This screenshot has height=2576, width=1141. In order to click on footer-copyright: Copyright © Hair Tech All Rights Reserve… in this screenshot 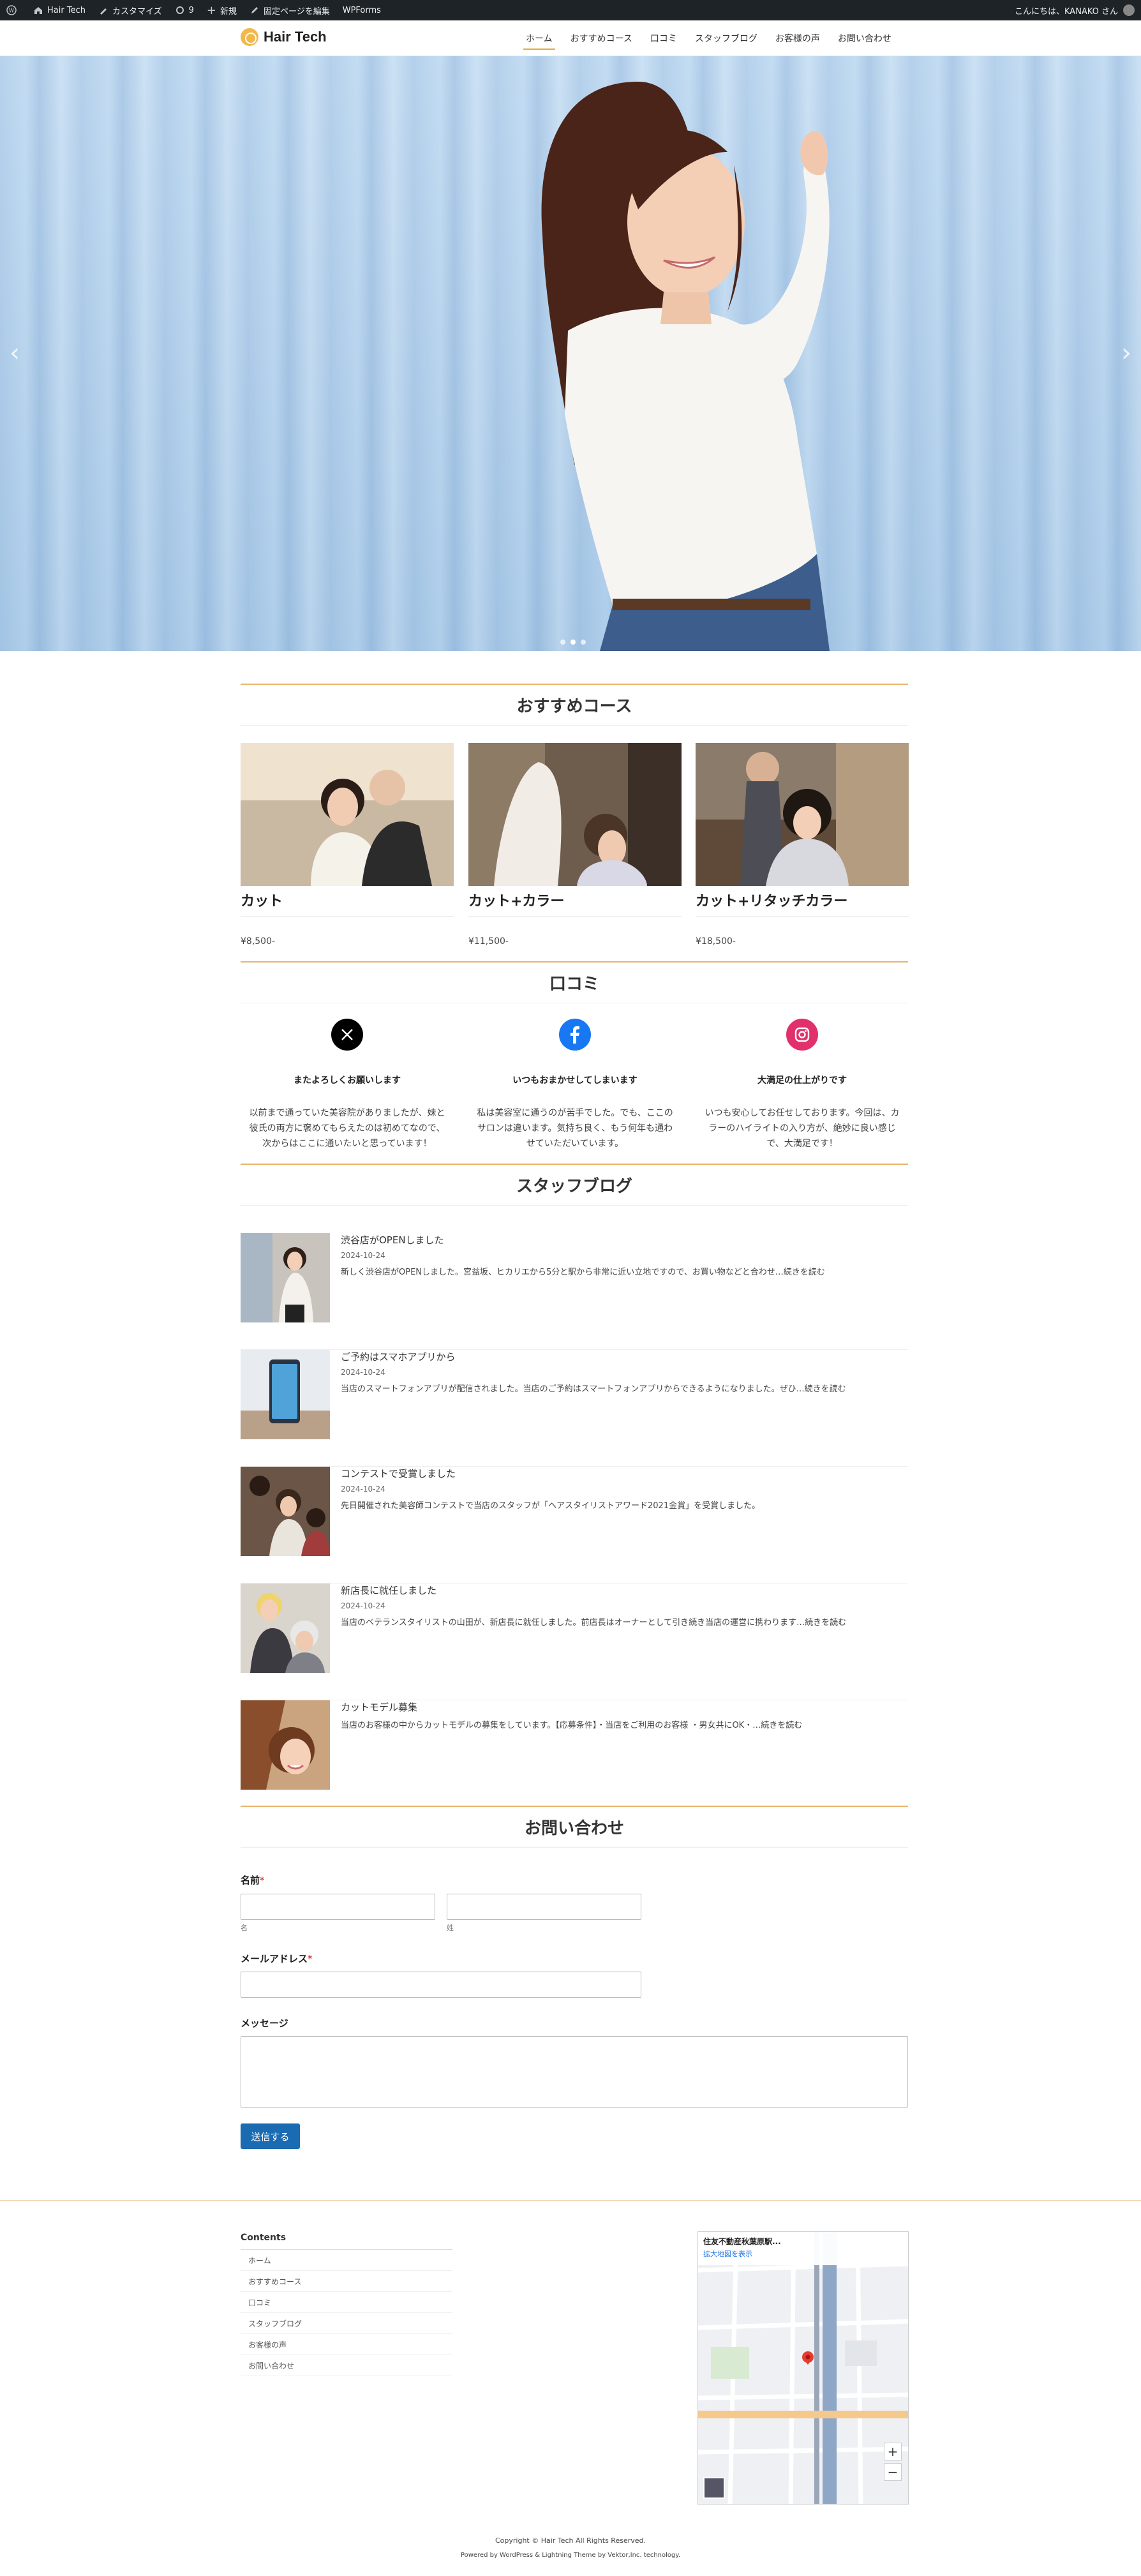, I will do `click(570, 2540)`.